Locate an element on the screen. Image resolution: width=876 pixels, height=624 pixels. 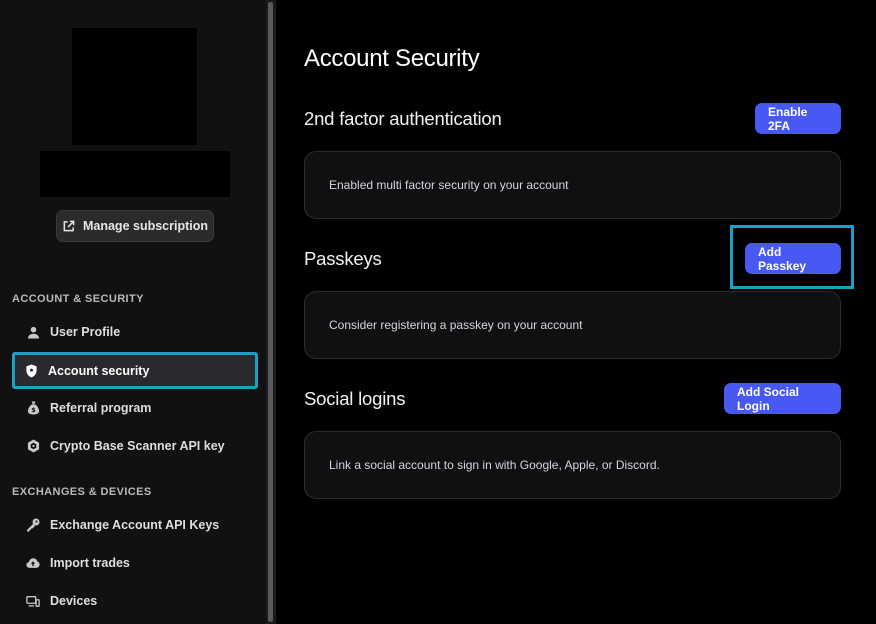
avatar-redacted is located at coordinates (134, 86).